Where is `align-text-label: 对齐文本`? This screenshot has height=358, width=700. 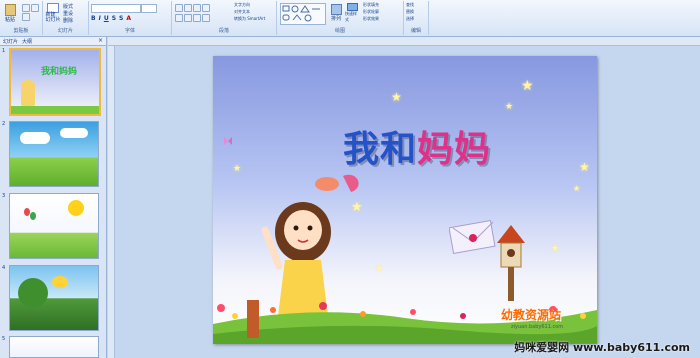 align-text-label: 对齐文本 is located at coordinates (242, 11).